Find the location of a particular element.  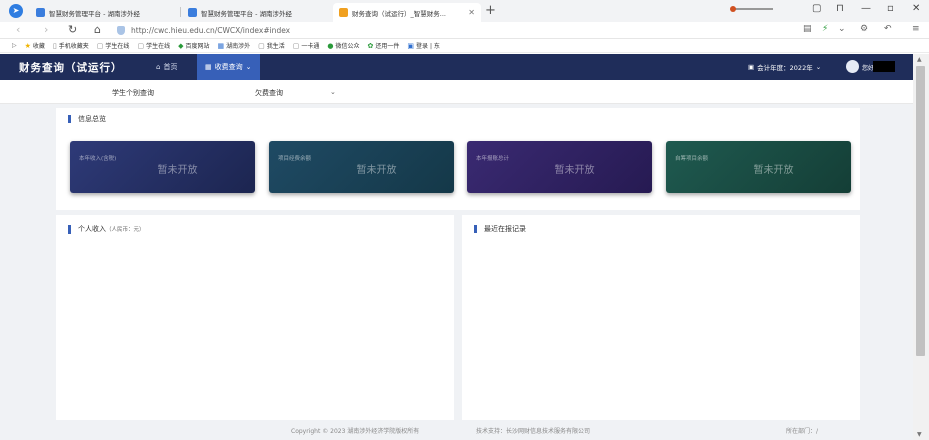

submenu-student-query: 学生个别查询 is located at coordinates (133, 93).